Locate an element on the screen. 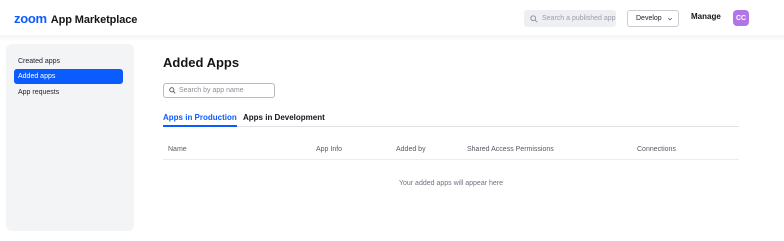 This screenshot has width=784, height=241. develop-dropdown: Develop is located at coordinates (653, 18).